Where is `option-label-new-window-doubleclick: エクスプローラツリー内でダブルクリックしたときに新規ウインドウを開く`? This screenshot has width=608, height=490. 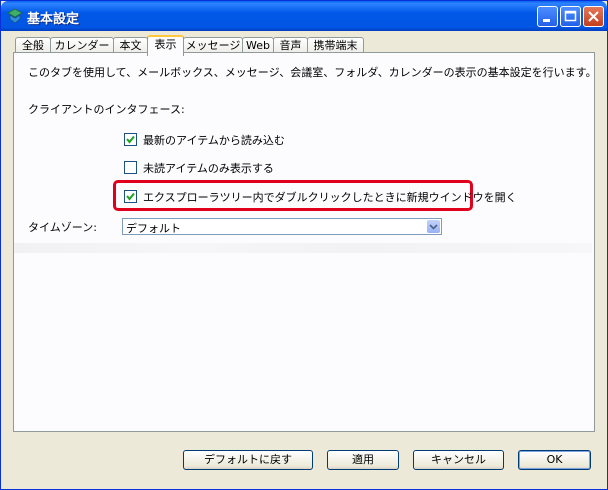 option-label-new-window-doubleclick: エクスプローラツリー内でダブルクリックしたときに新規ウインドウを開く is located at coordinates (330, 197).